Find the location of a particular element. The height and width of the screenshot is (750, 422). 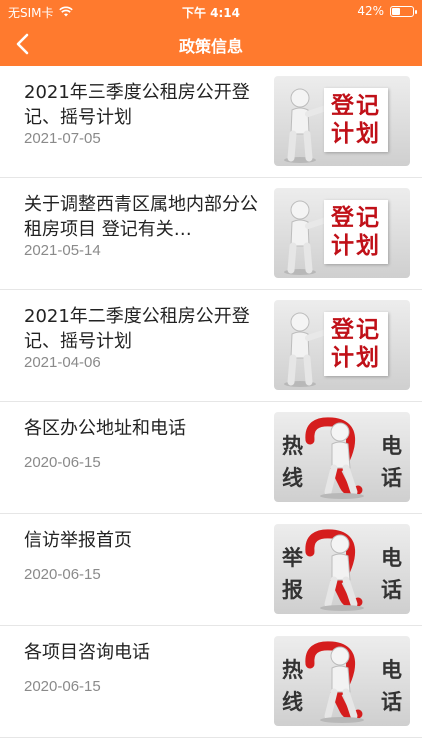

item-title: 各项目咨询电话 is located at coordinates (87, 652).